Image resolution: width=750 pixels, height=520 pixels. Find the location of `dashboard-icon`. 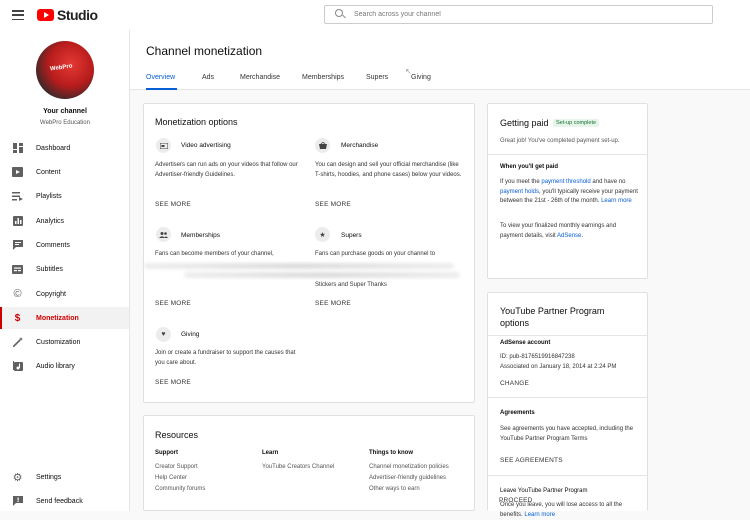

dashboard-icon is located at coordinates (17, 148).